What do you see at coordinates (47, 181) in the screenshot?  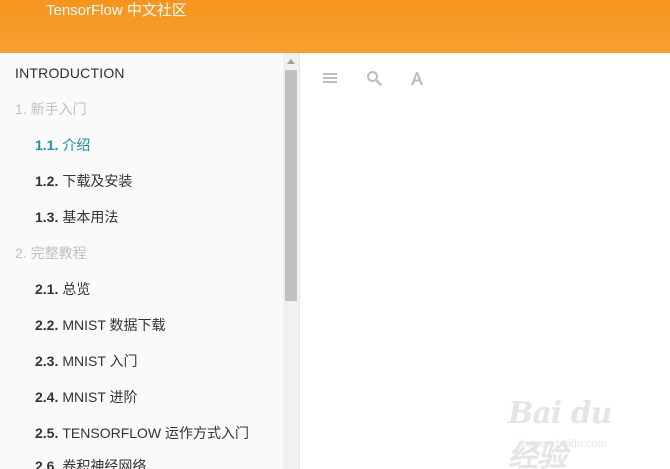 I see `item-number: 1.2.` at bounding box center [47, 181].